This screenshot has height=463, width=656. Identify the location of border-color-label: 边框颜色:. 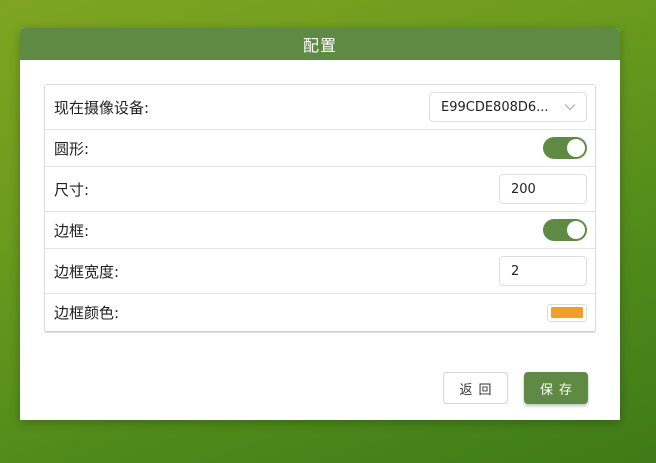
(87, 313).